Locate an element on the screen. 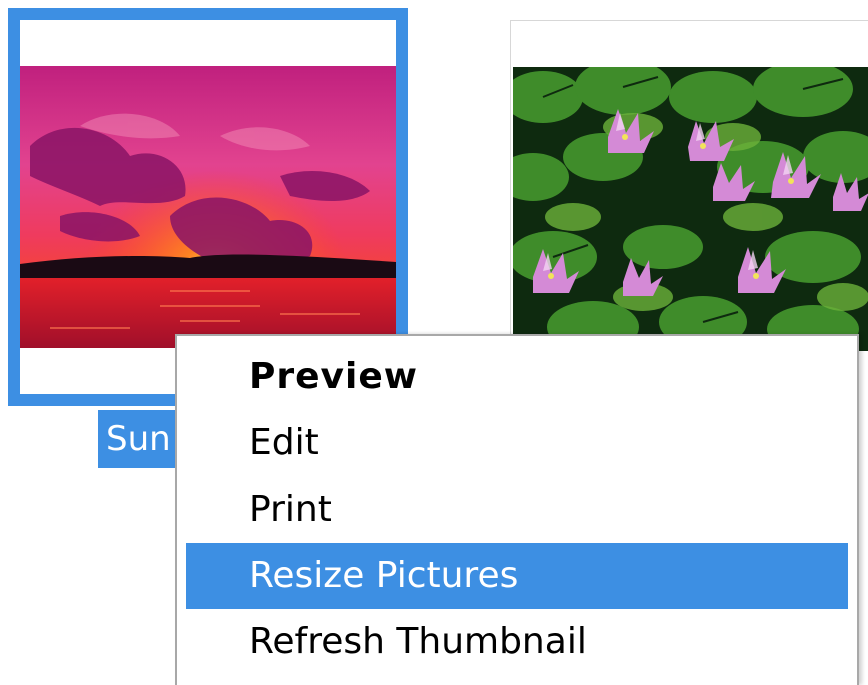 The image size is (868, 685). menu-item-refresh-thumbnail: Refresh Thumbnail is located at coordinates (517, 642).